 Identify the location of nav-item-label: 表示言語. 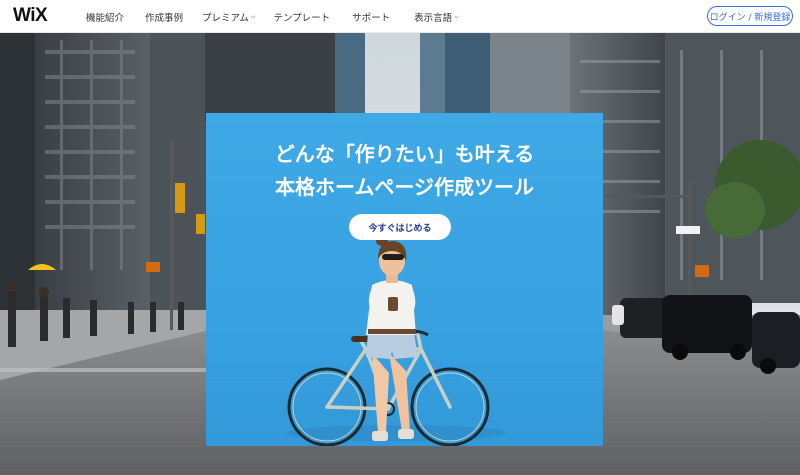
(433, 18).